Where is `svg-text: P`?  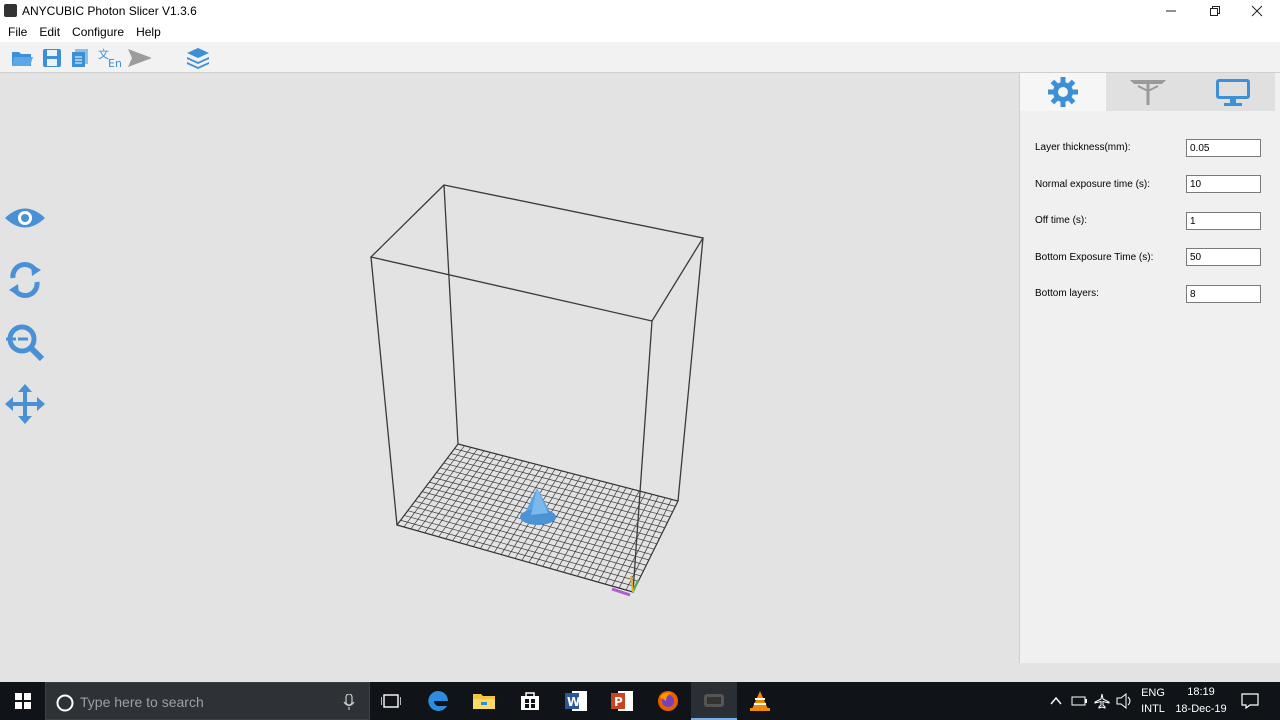
svg-text: P is located at coordinates (618, 702).